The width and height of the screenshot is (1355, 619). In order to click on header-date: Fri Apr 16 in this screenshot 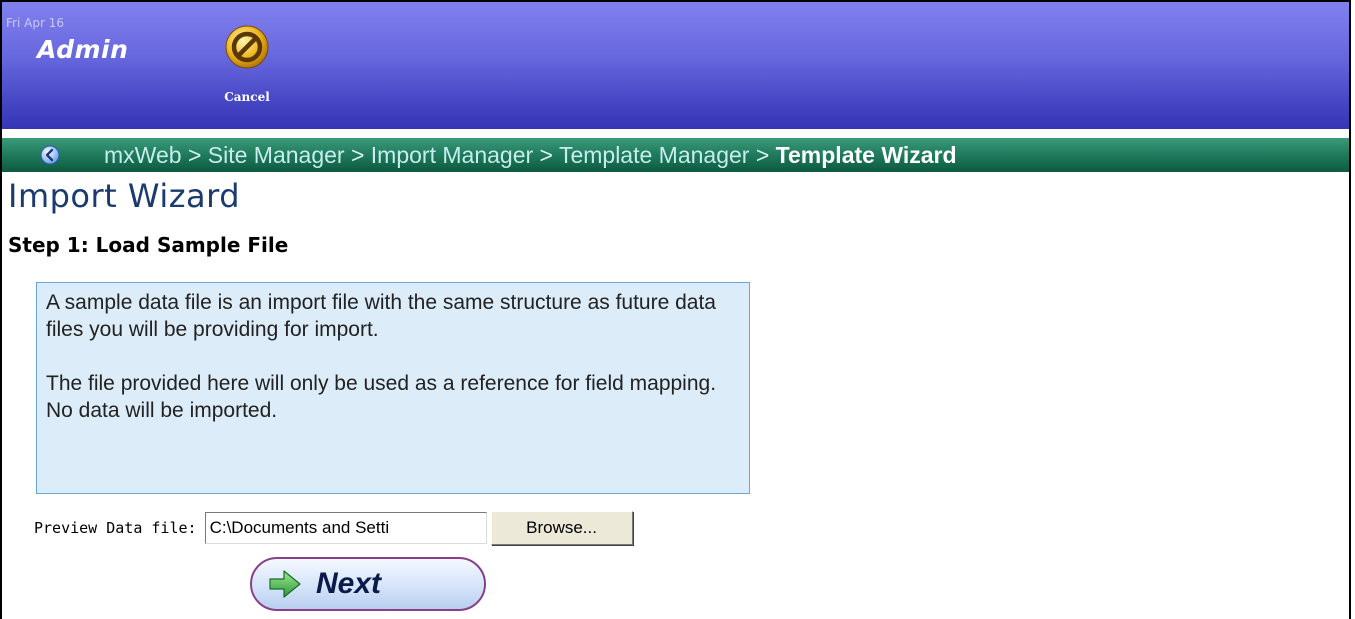, I will do `click(35, 23)`.